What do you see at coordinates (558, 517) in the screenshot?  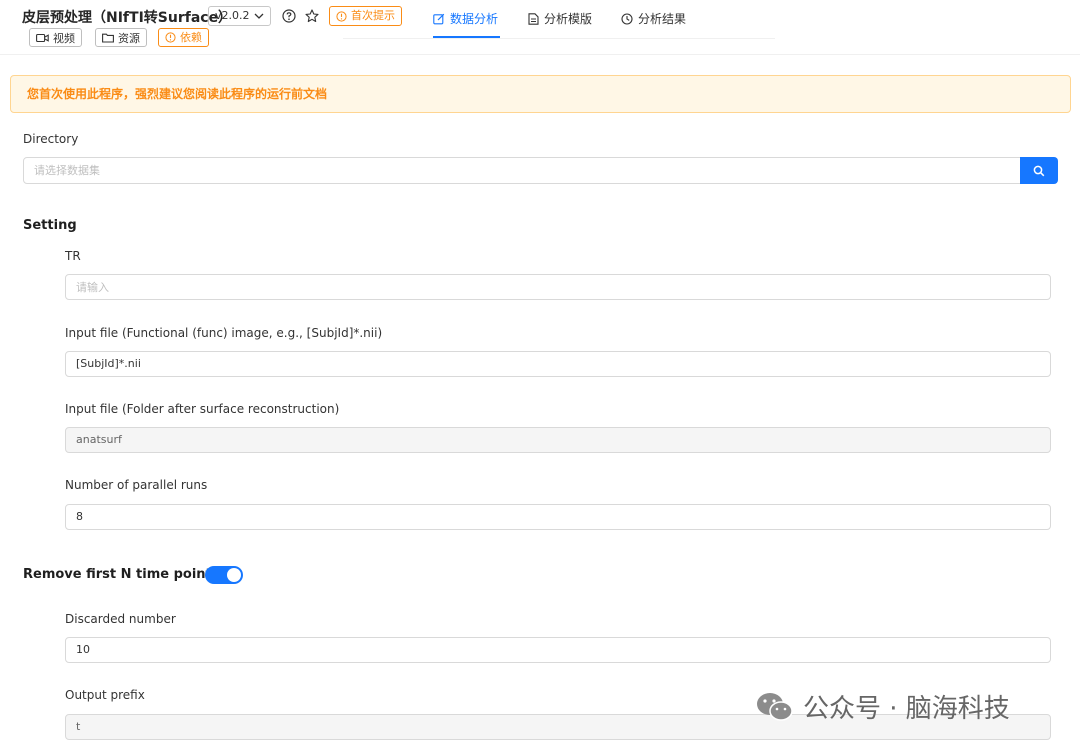 I see `parallel-runs-input: 8` at bounding box center [558, 517].